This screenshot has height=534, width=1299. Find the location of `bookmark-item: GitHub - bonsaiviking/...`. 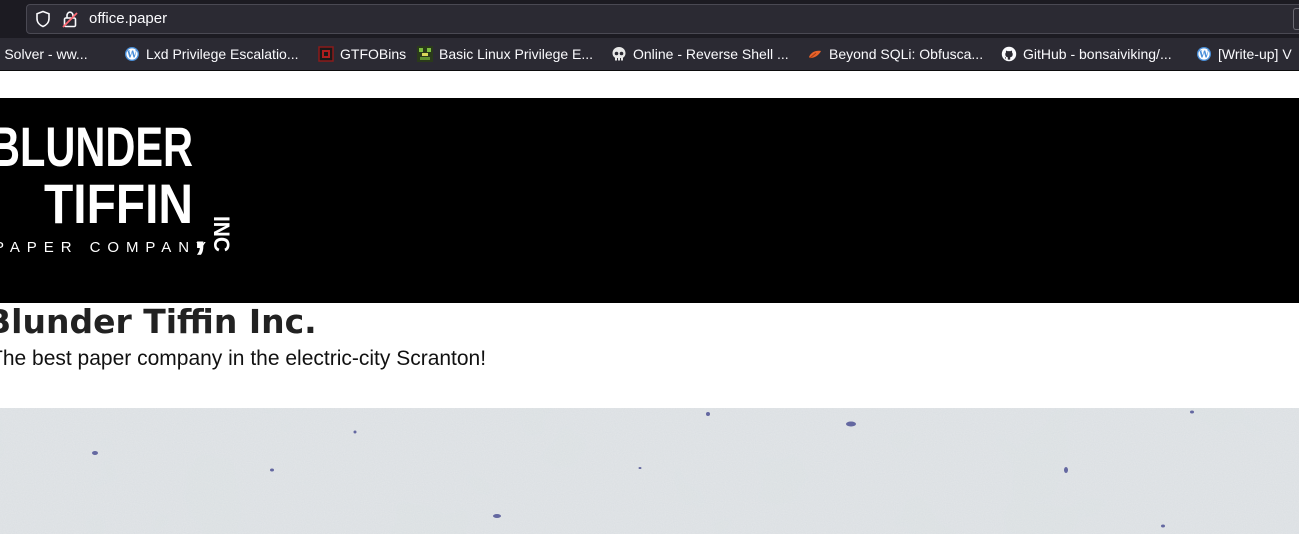

bookmark-item: GitHub - bonsaiviking/... is located at coordinates (1086, 54).